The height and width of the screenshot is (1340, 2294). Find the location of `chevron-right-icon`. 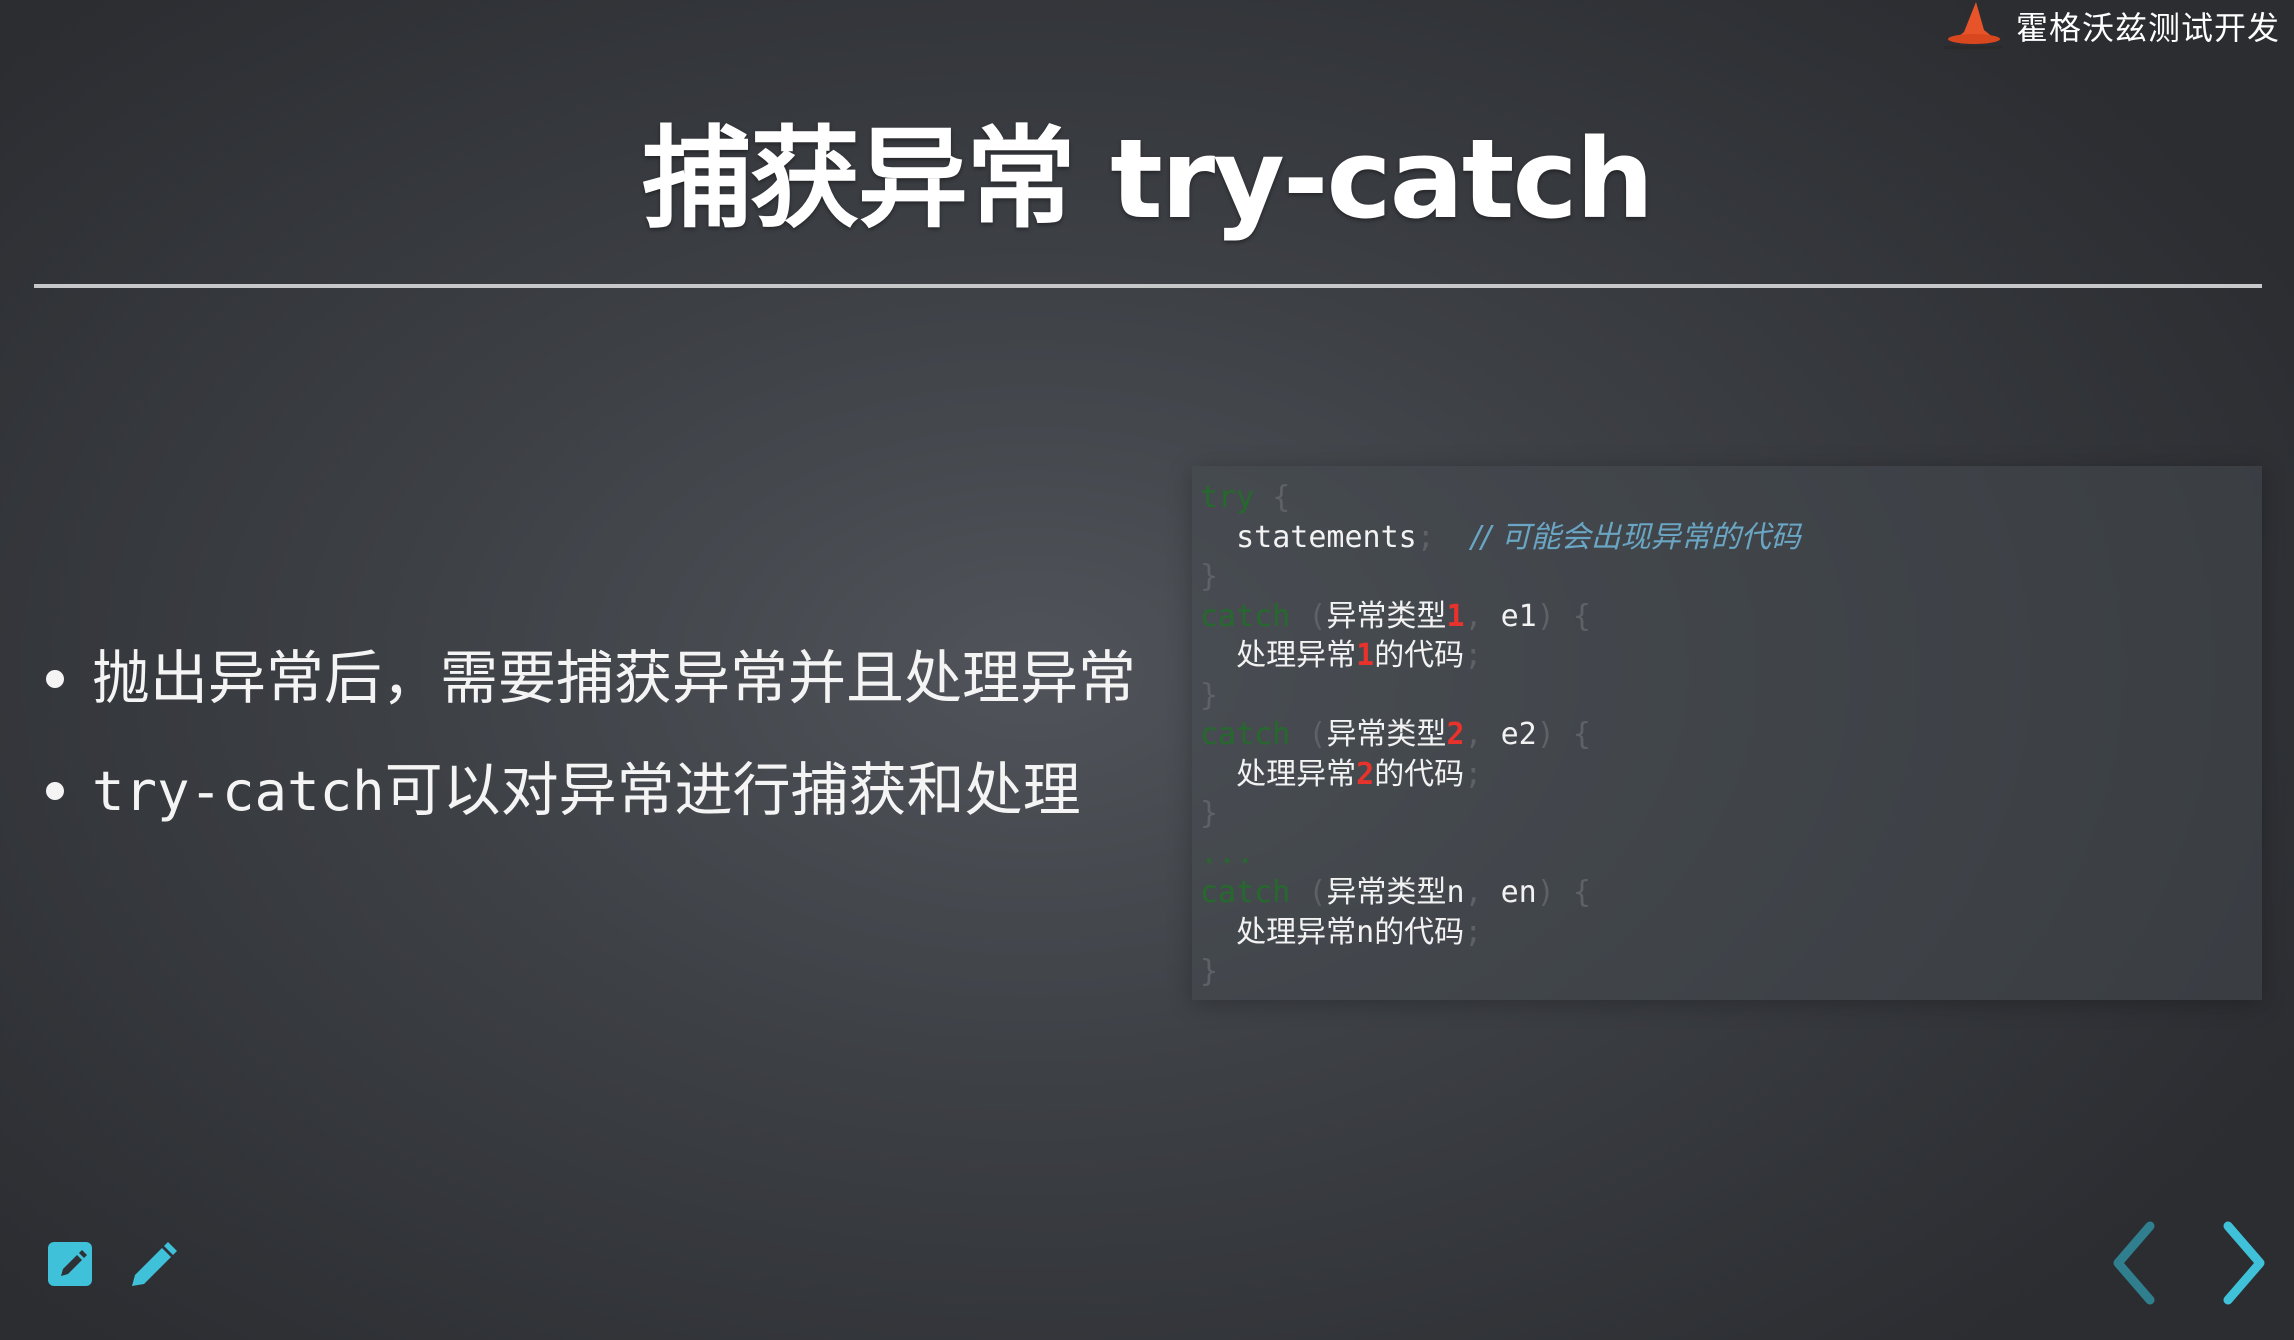

chevron-right-icon is located at coordinates (2244, 1263).